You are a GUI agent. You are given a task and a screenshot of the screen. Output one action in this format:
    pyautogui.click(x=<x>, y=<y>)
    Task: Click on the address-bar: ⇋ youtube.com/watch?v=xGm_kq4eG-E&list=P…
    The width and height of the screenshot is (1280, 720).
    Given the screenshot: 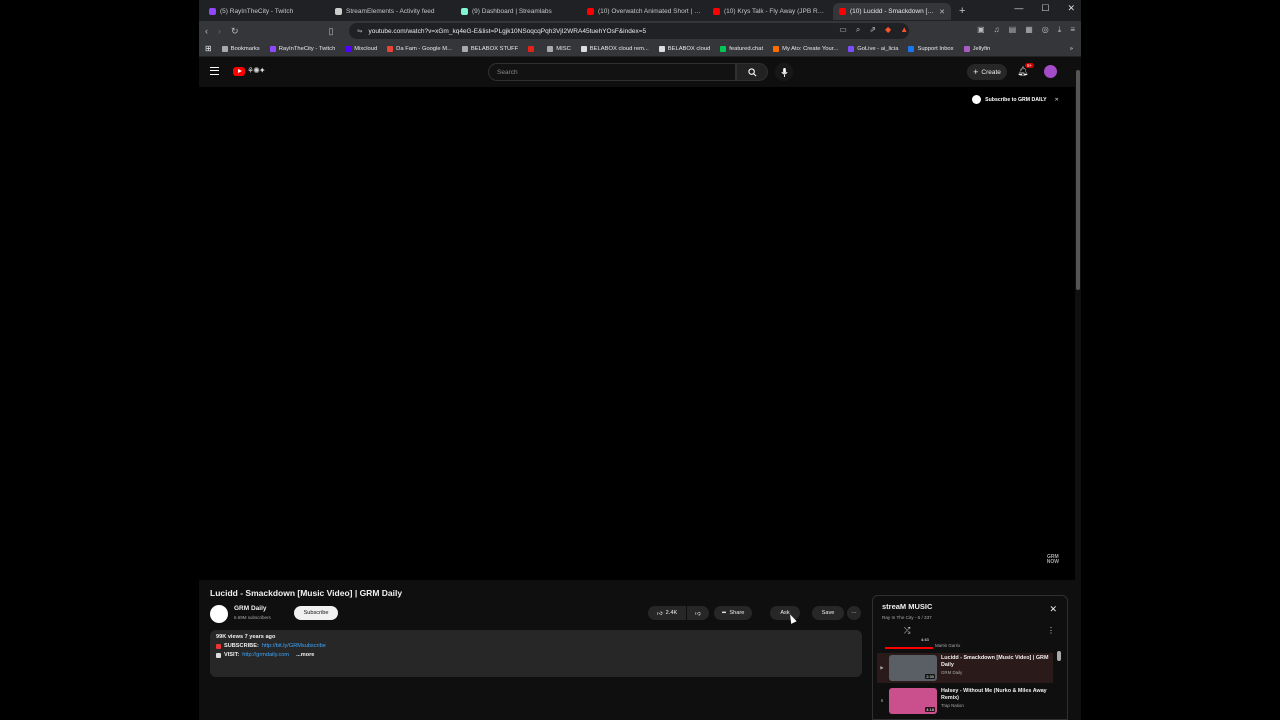 What is the action you would take?
    pyautogui.click(x=629, y=31)
    